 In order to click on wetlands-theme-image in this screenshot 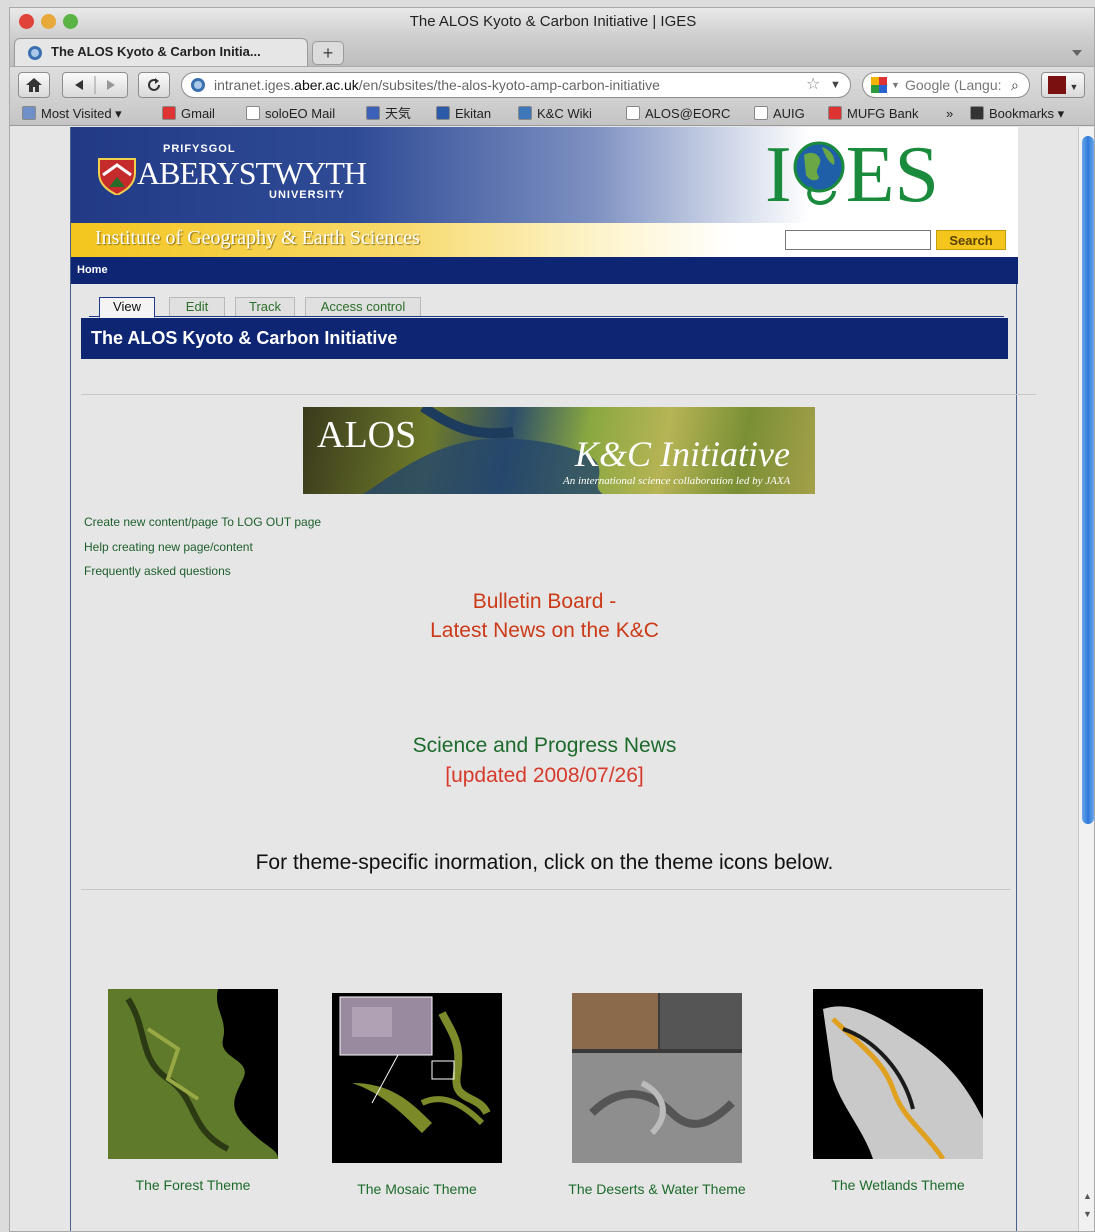, I will do `click(898, 1074)`.